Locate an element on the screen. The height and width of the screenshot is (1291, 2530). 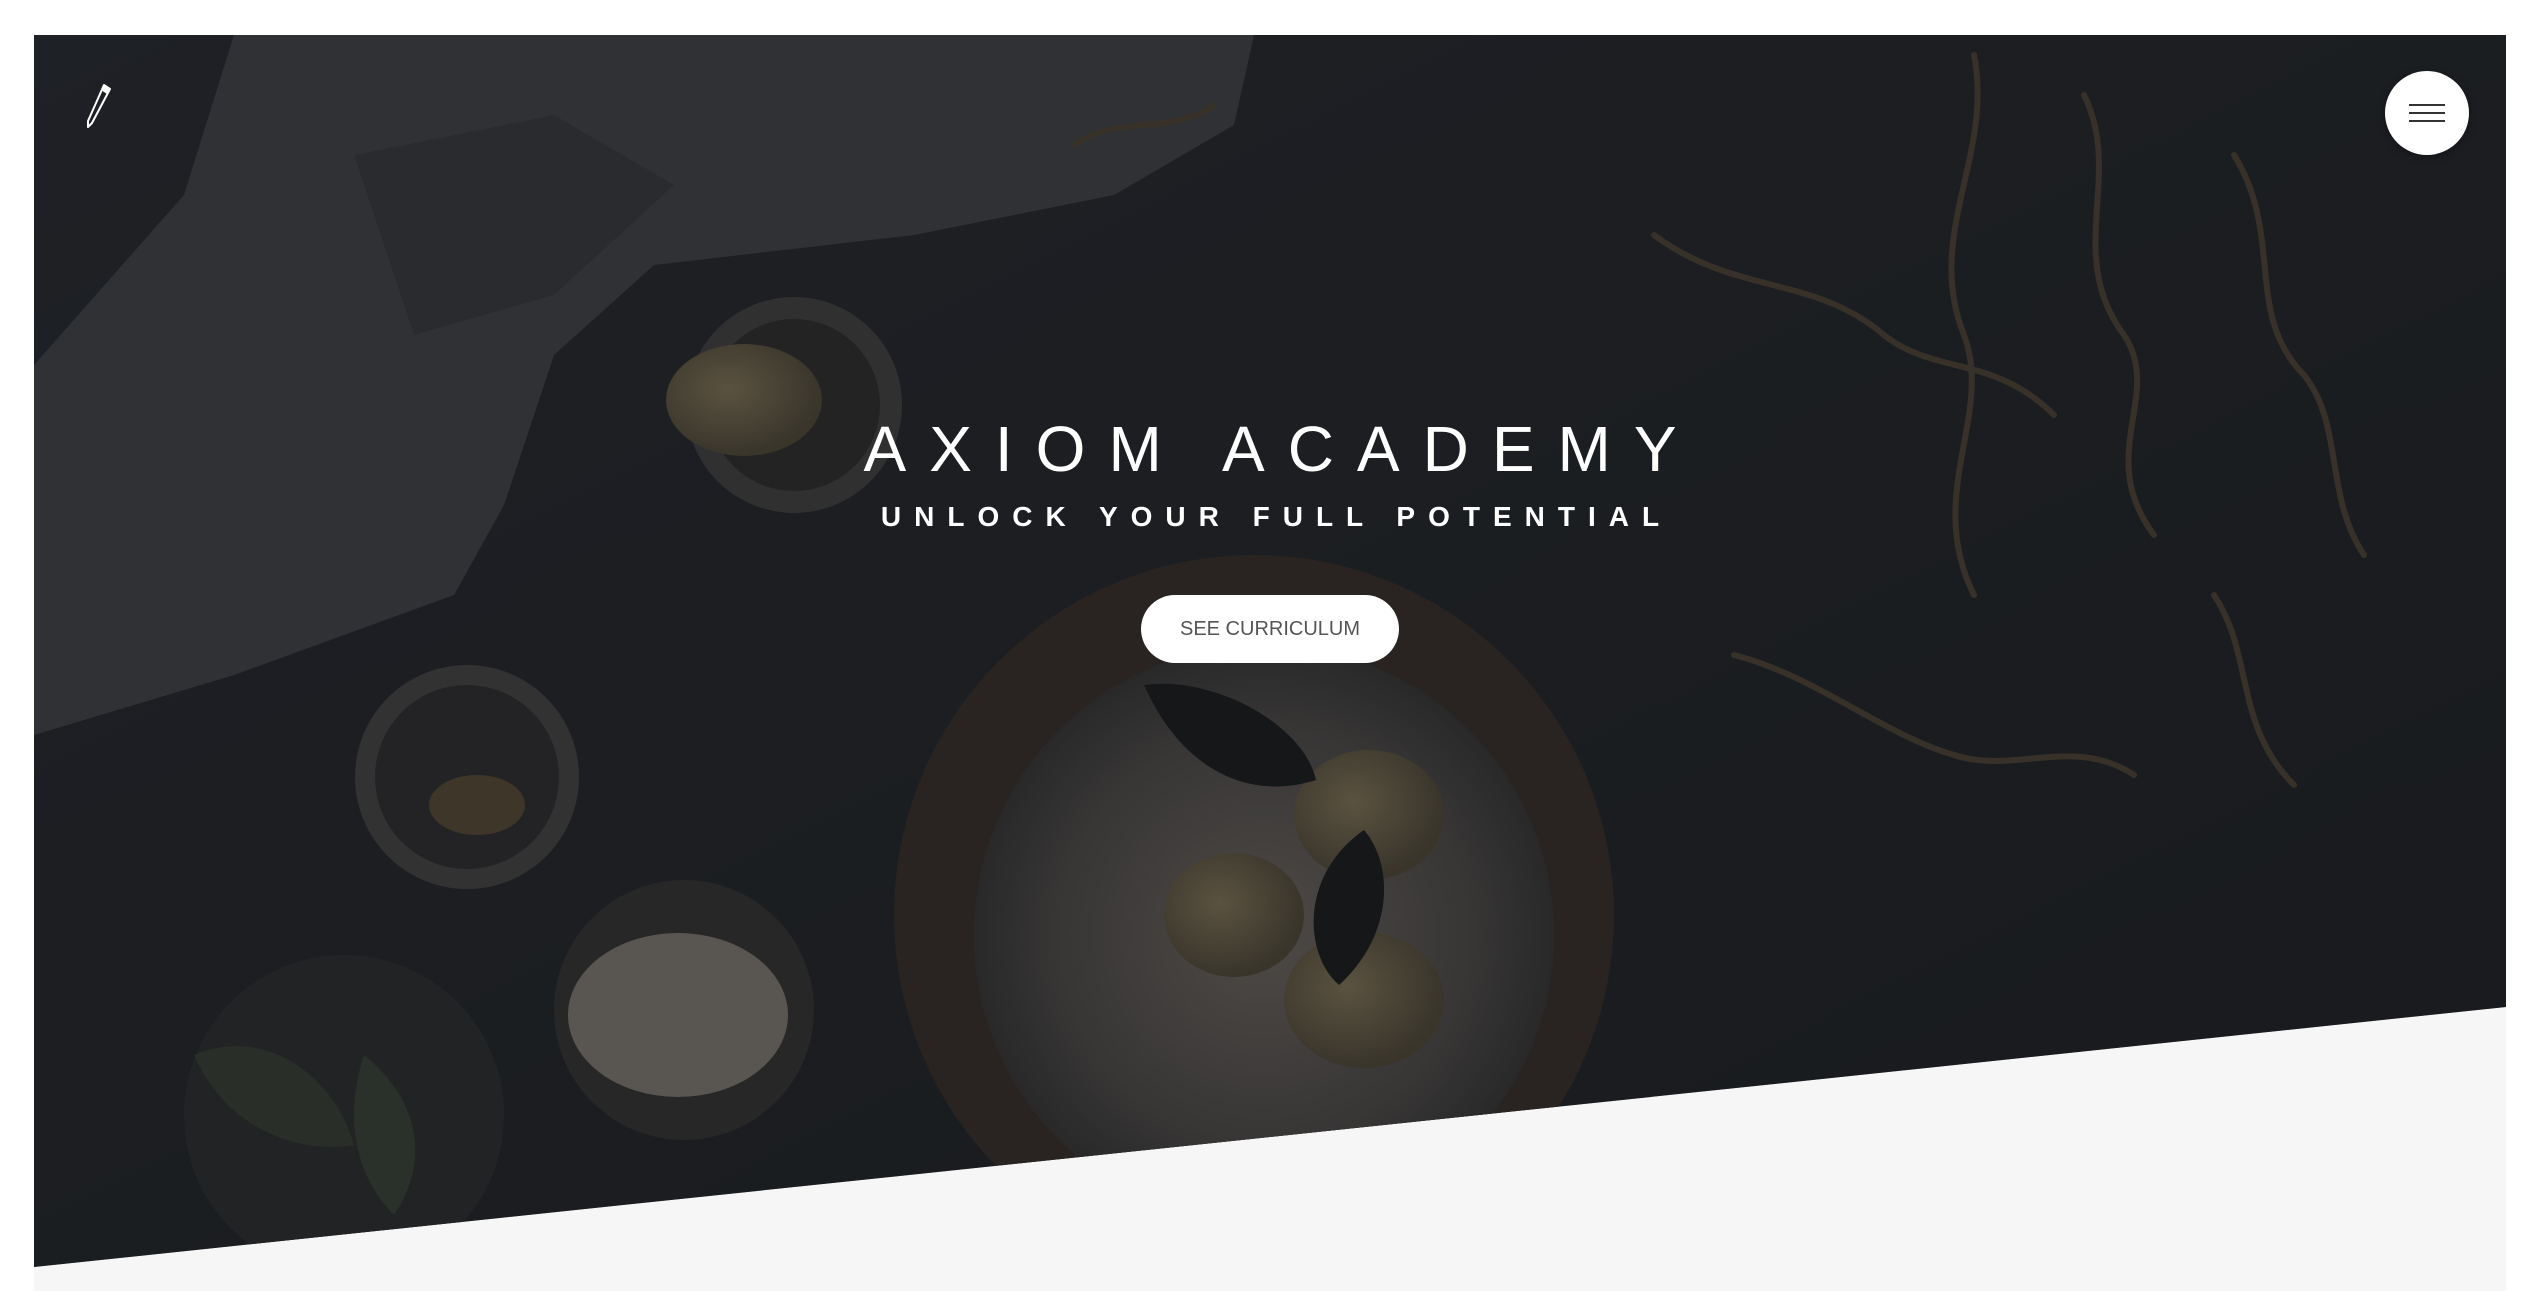
logo-pen-nib-icon is located at coordinates (100, 106).